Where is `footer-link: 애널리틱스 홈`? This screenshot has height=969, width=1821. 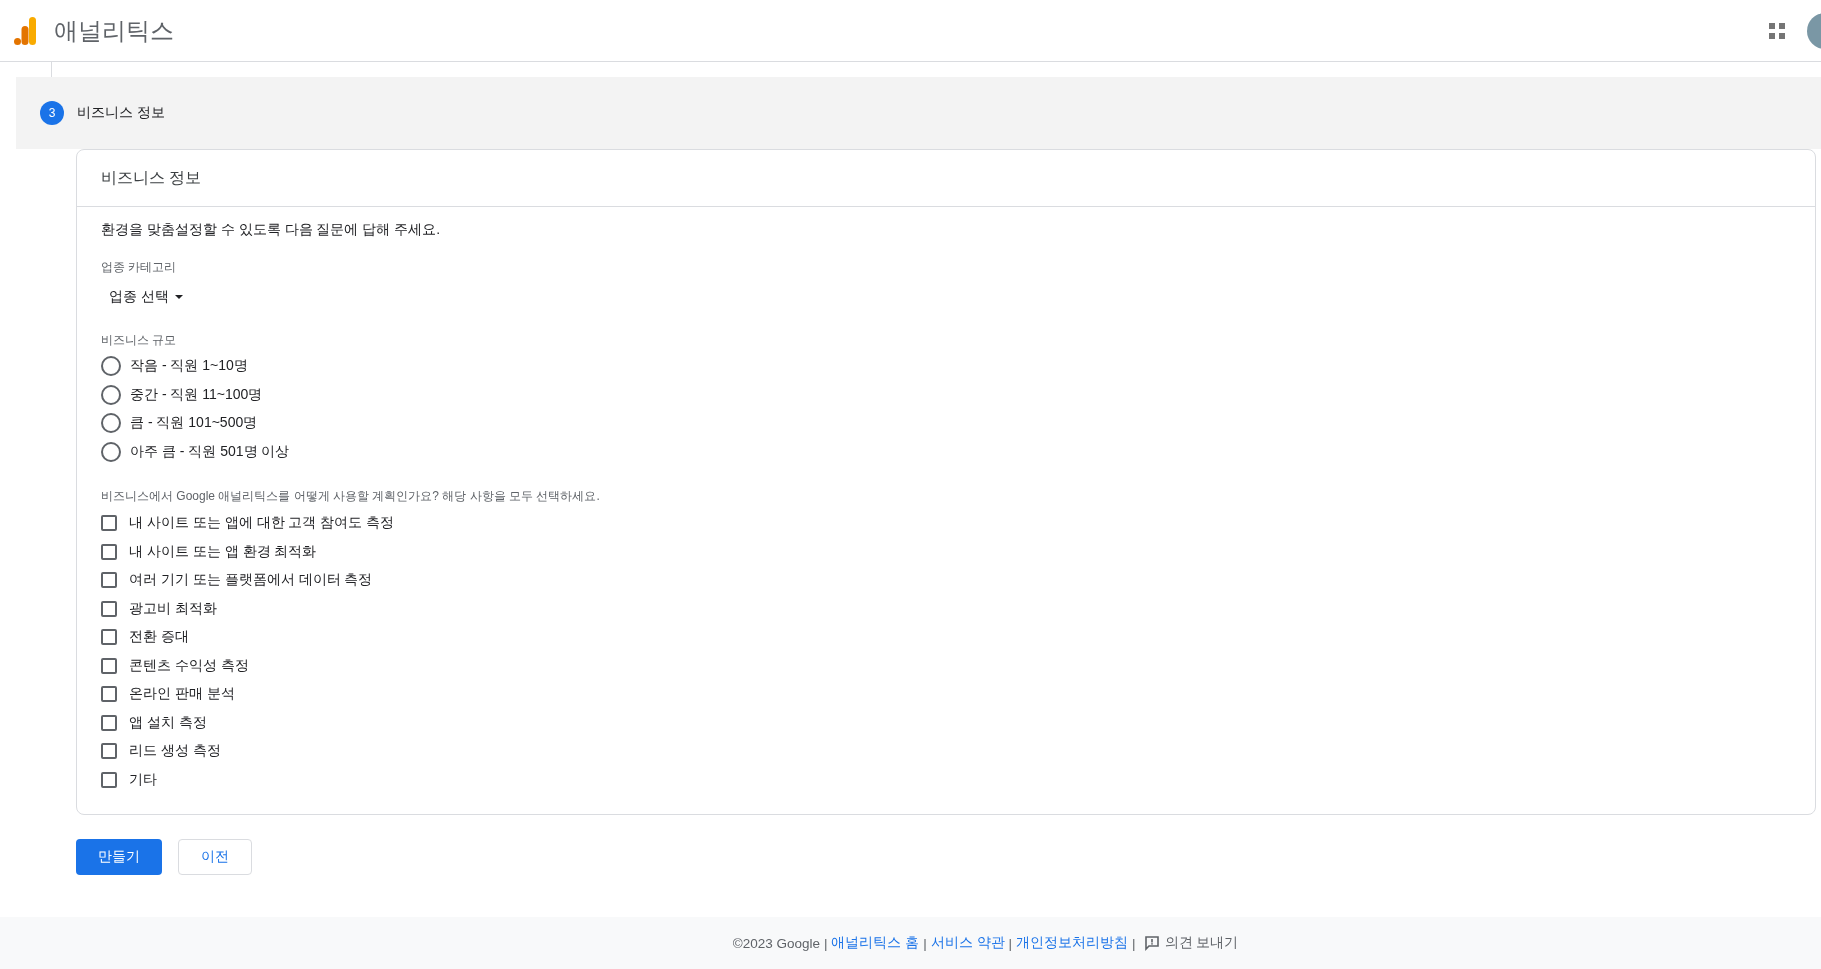
footer-link: 애널리틱스 홈 is located at coordinates (875, 943).